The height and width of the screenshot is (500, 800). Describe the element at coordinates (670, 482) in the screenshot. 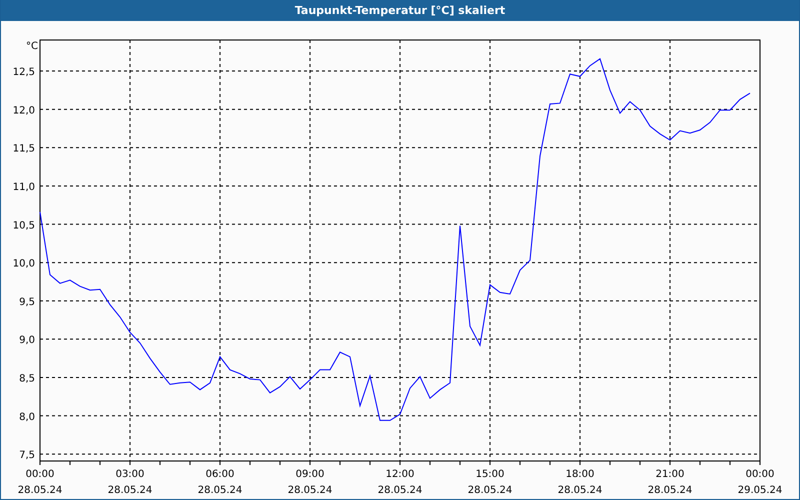

I see `axis-label: 21:00 28.05.24` at that location.